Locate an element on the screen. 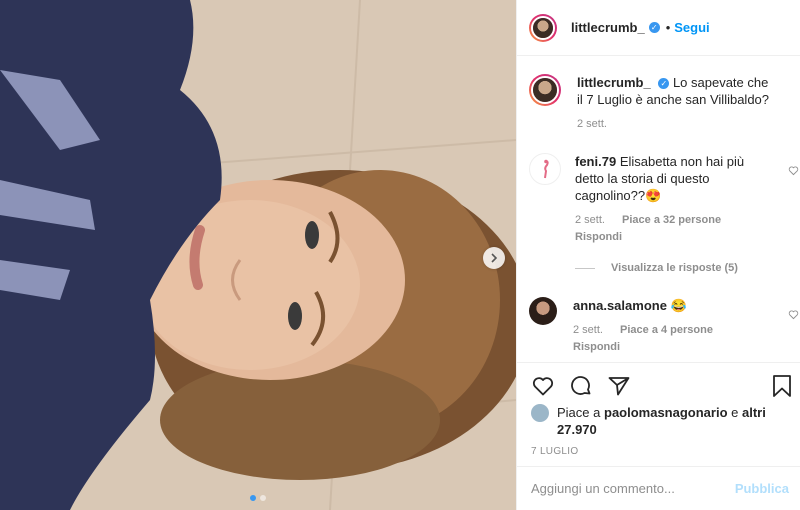 This screenshot has width=800, height=510. bookmark-icon is located at coordinates (782, 386).